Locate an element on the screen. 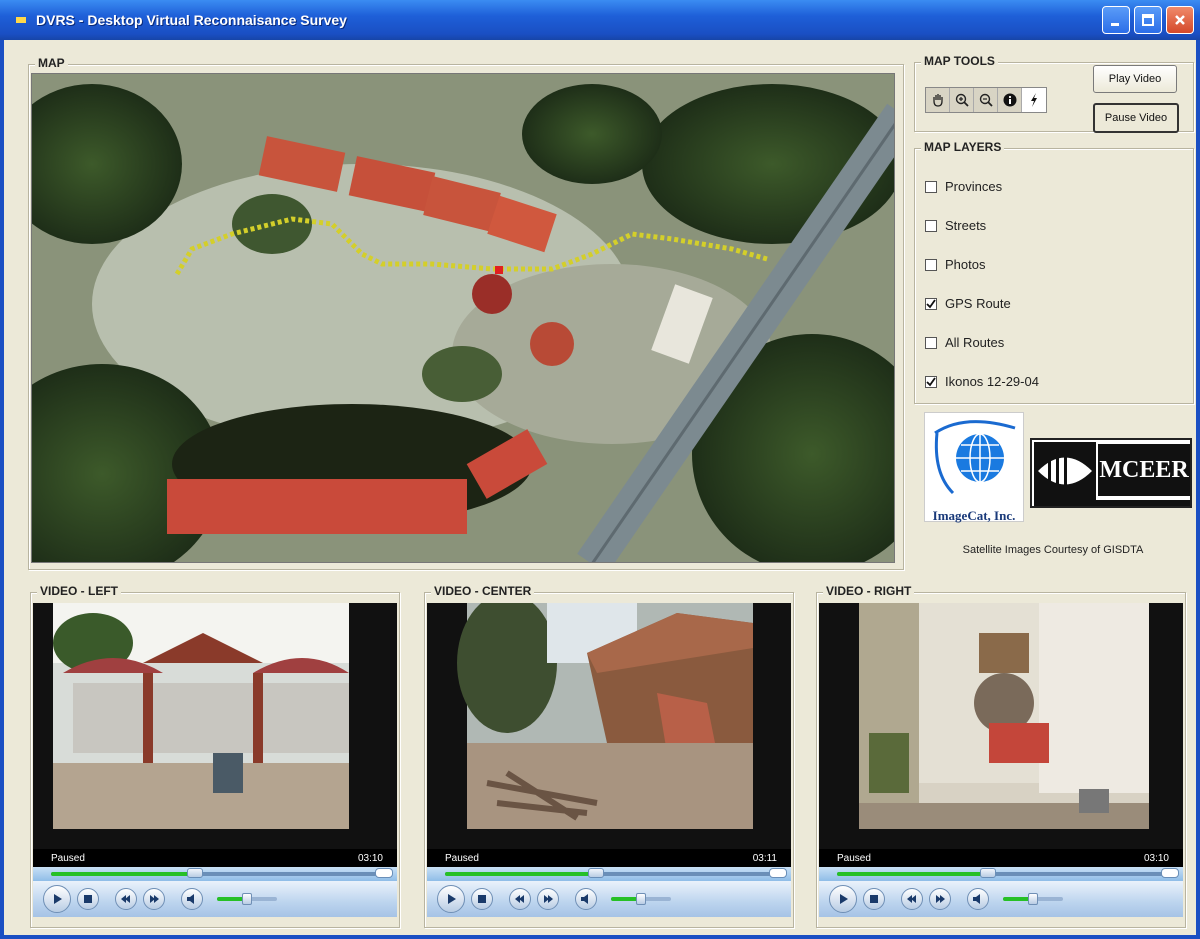 This screenshot has height=939, width=1200. layer-toggle-provinces: Provinces is located at coordinates (963, 186).